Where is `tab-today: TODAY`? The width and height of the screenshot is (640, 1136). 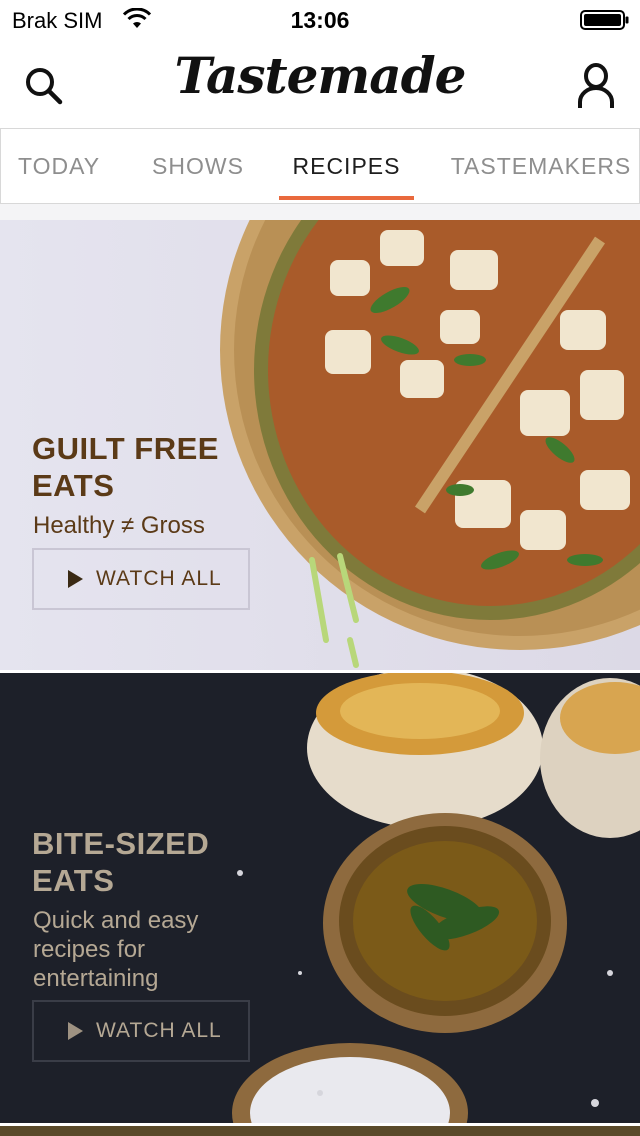
tab-today: TODAY is located at coordinates (59, 166).